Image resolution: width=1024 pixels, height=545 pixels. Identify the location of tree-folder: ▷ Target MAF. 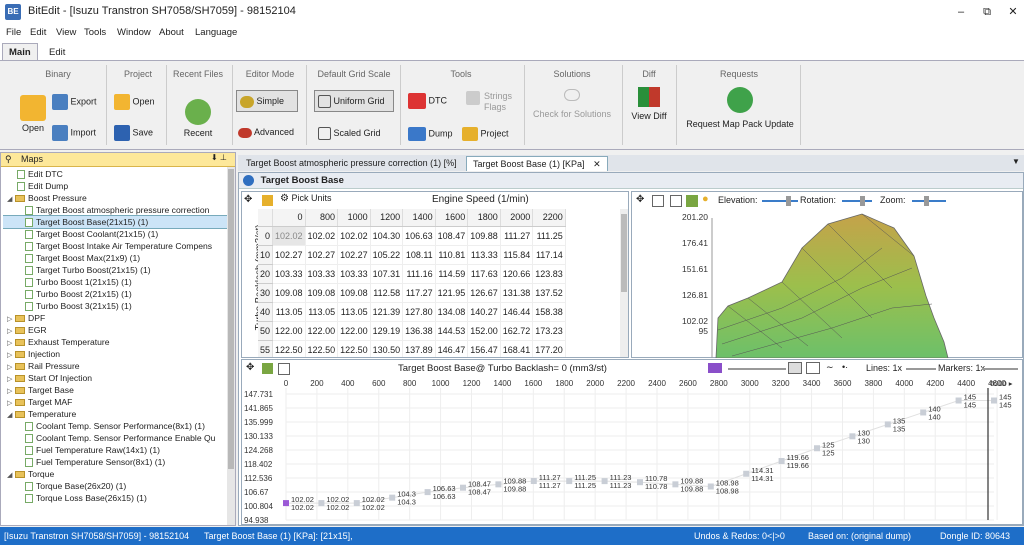
(115, 402).